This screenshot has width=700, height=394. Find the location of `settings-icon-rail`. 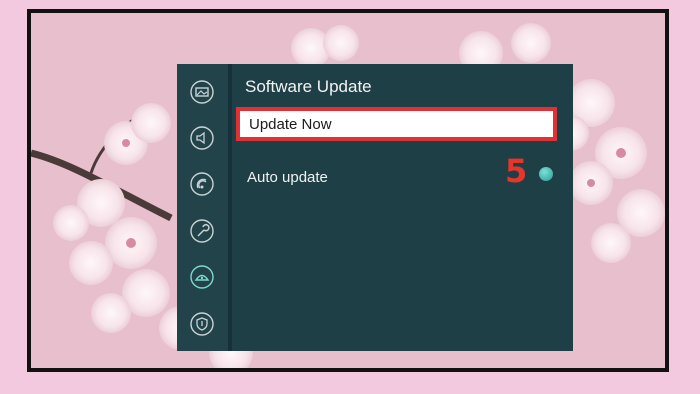

settings-icon-rail is located at coordinates (204, 207).